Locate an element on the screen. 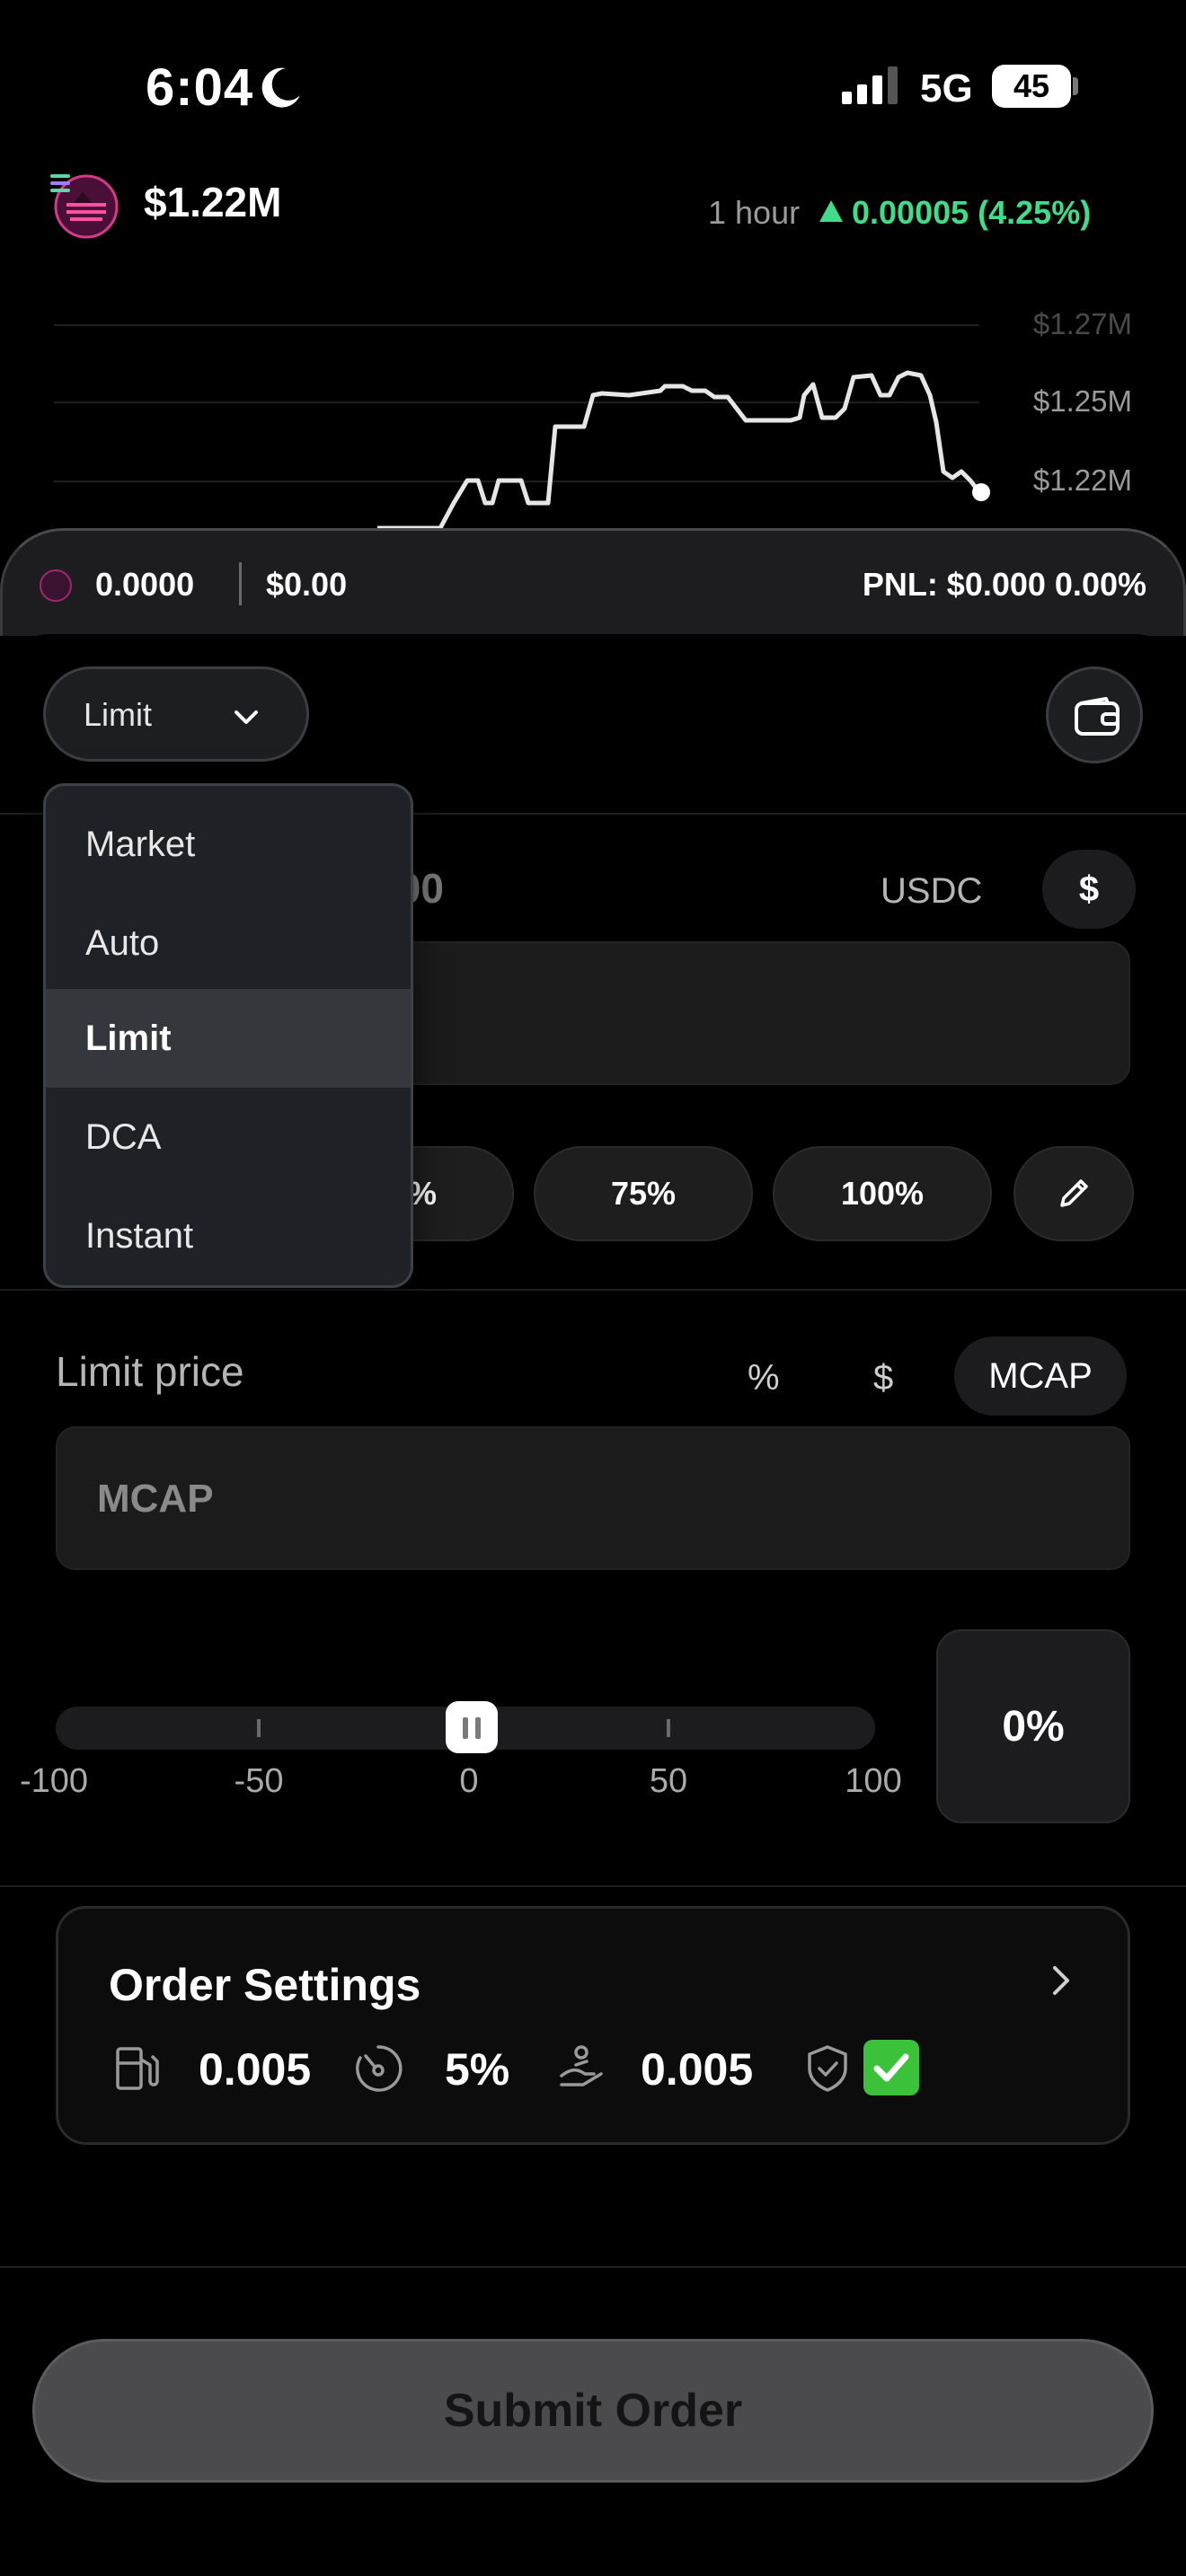  chevron-right-icon is located at coordinates (1061, 1980).